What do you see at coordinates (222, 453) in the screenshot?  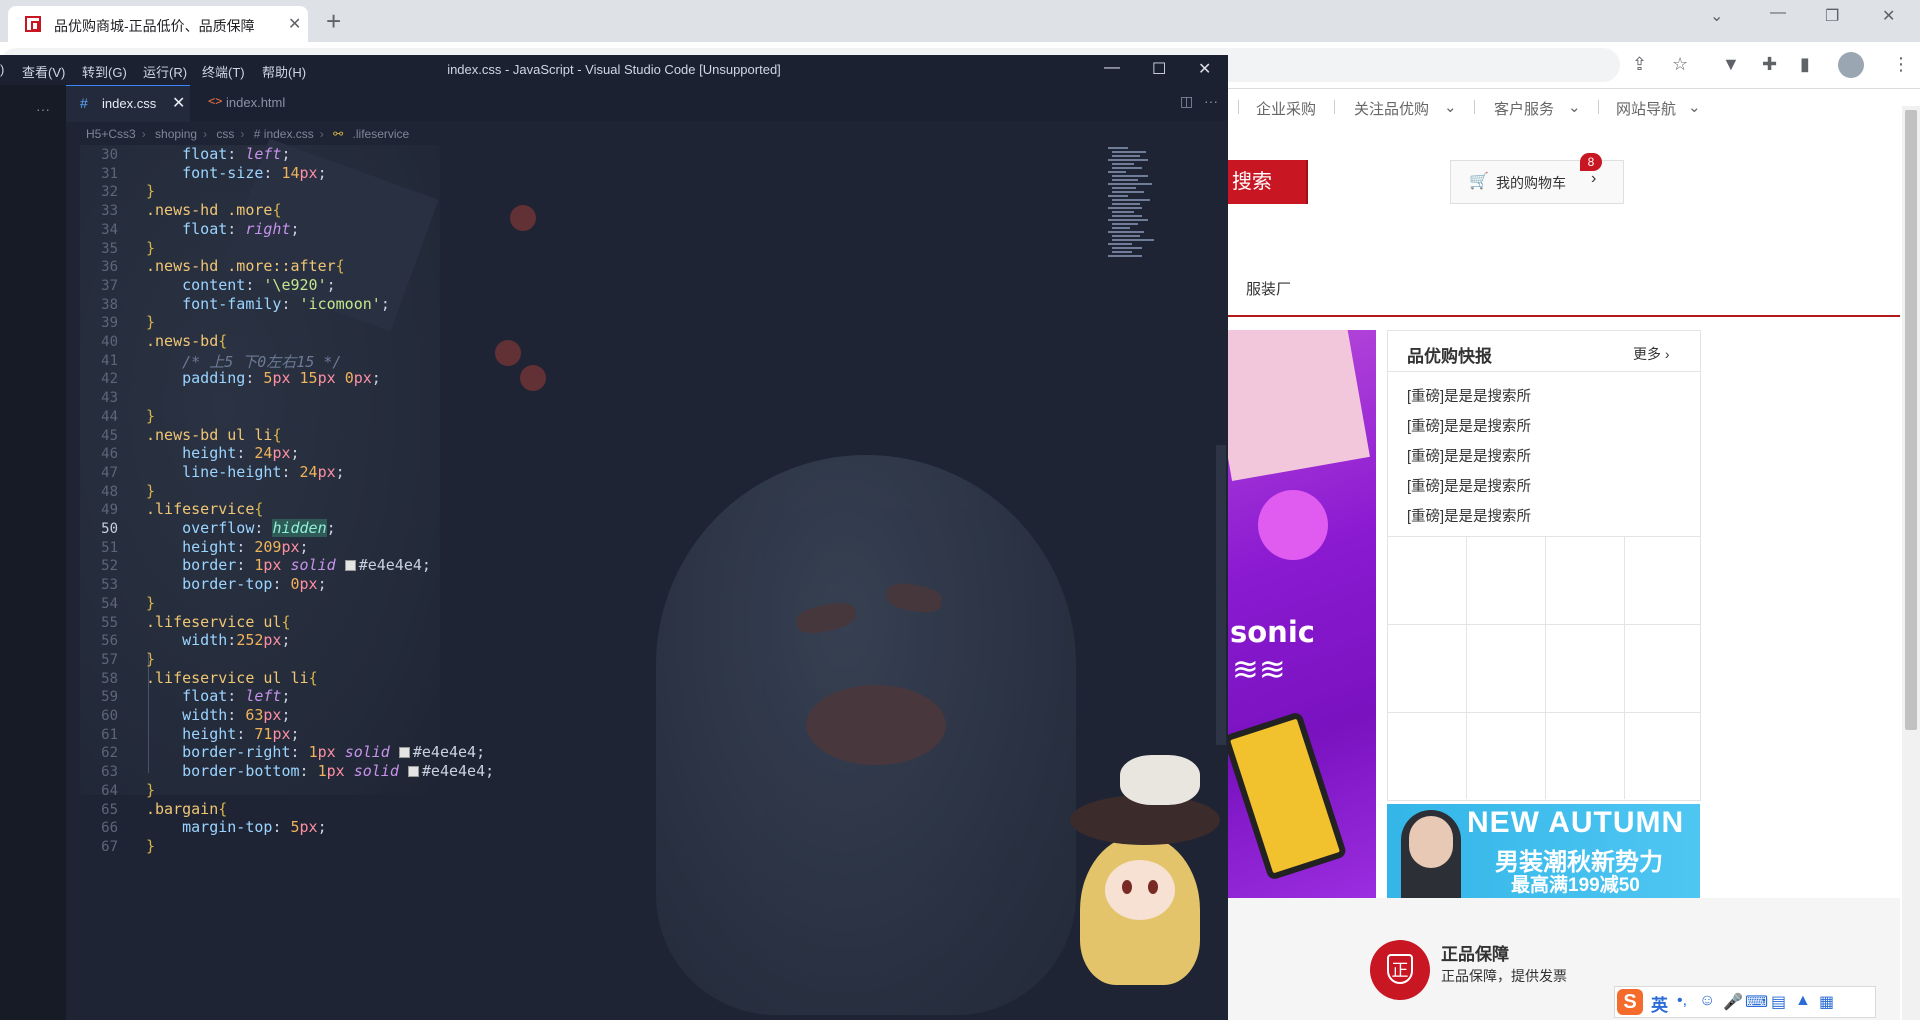 I see `code-line: height: 24px;` at bounding box center [222, 453].